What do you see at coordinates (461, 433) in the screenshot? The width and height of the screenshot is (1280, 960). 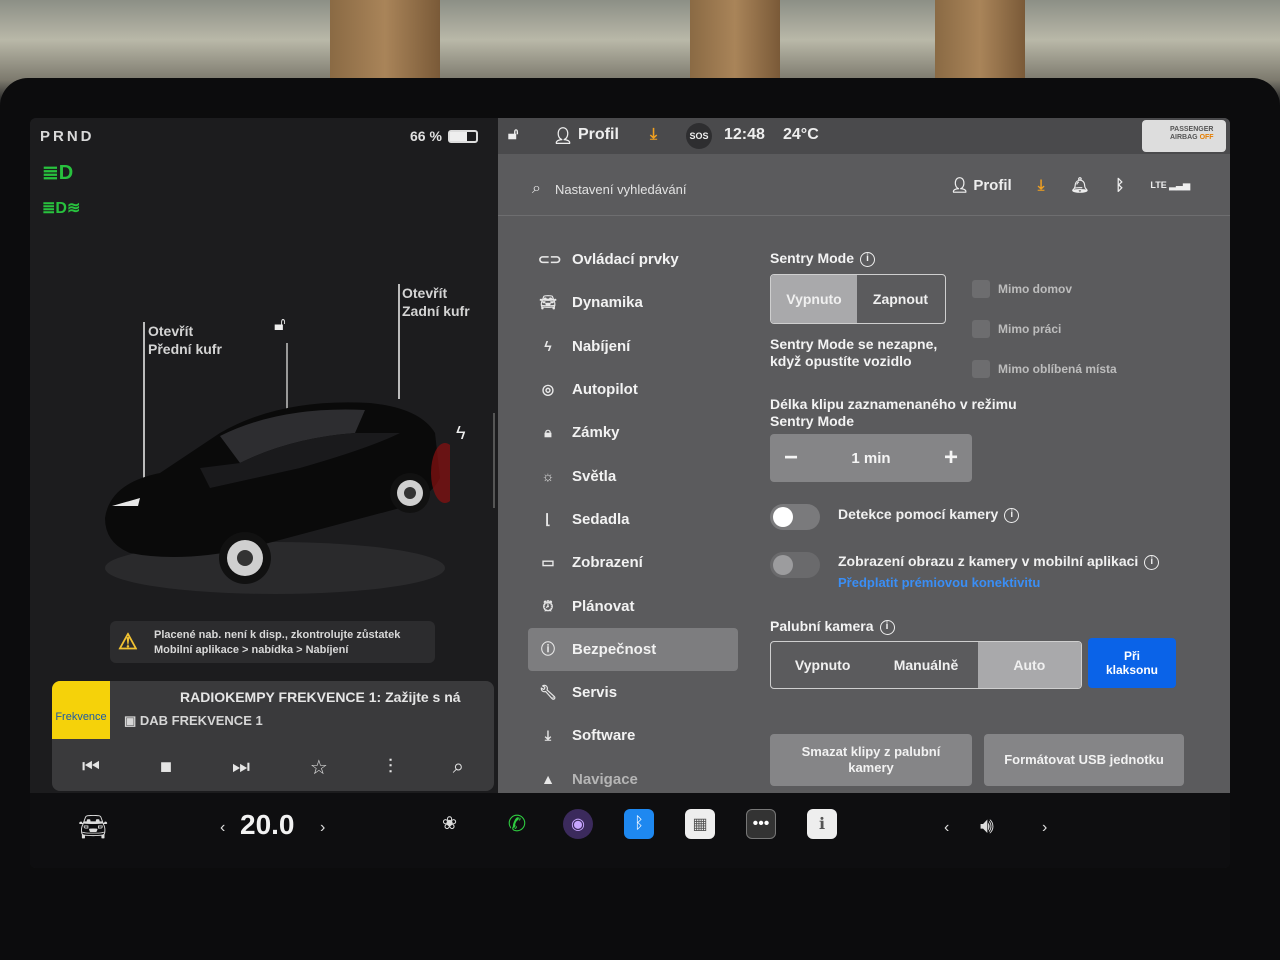 I see `charge-port-icon: ϟ` at bounding box center [461, 433].